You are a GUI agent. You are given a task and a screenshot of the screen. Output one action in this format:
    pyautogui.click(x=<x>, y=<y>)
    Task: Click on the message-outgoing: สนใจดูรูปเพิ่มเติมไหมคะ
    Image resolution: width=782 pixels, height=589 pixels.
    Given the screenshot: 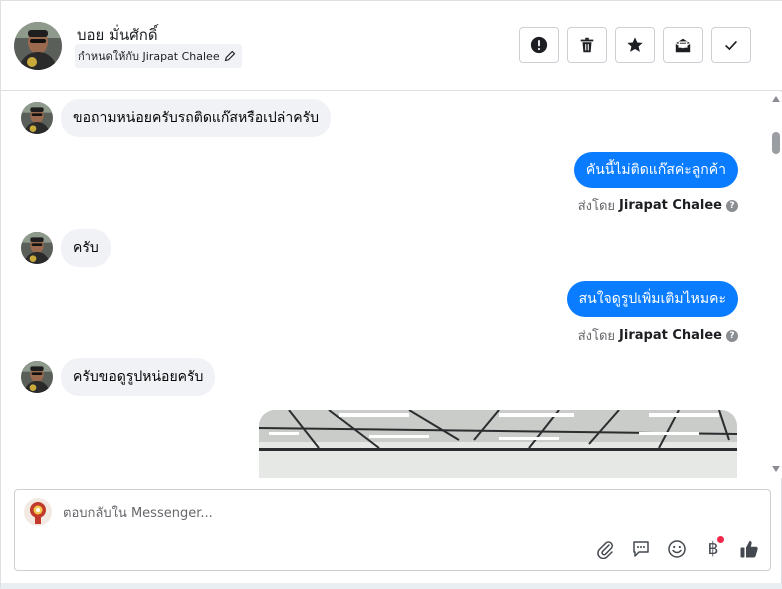 What is the action you would take?
    pyautogui.click(x=652, y=299)
    